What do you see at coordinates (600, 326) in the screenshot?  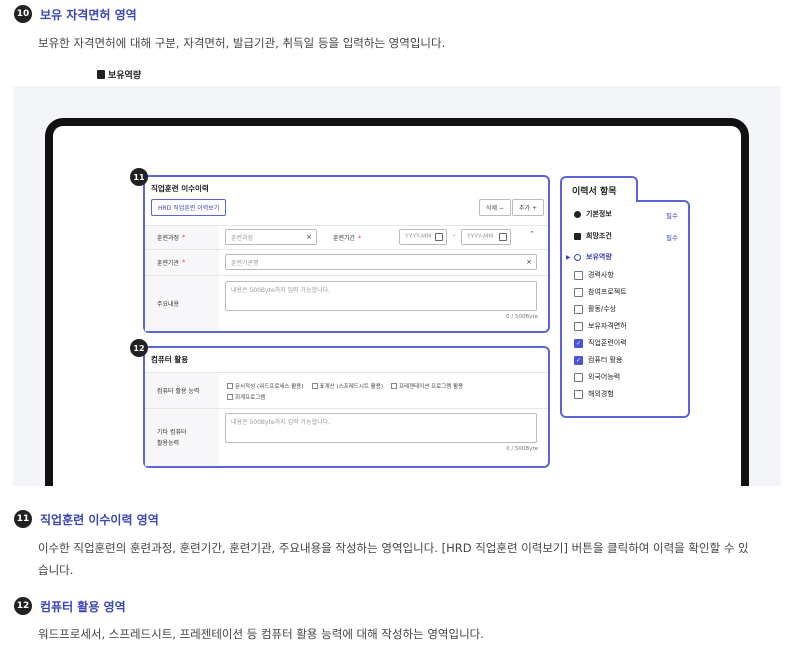 I see `sidebar-item-license: 보유자격면허` at bounding box center [600, 326].